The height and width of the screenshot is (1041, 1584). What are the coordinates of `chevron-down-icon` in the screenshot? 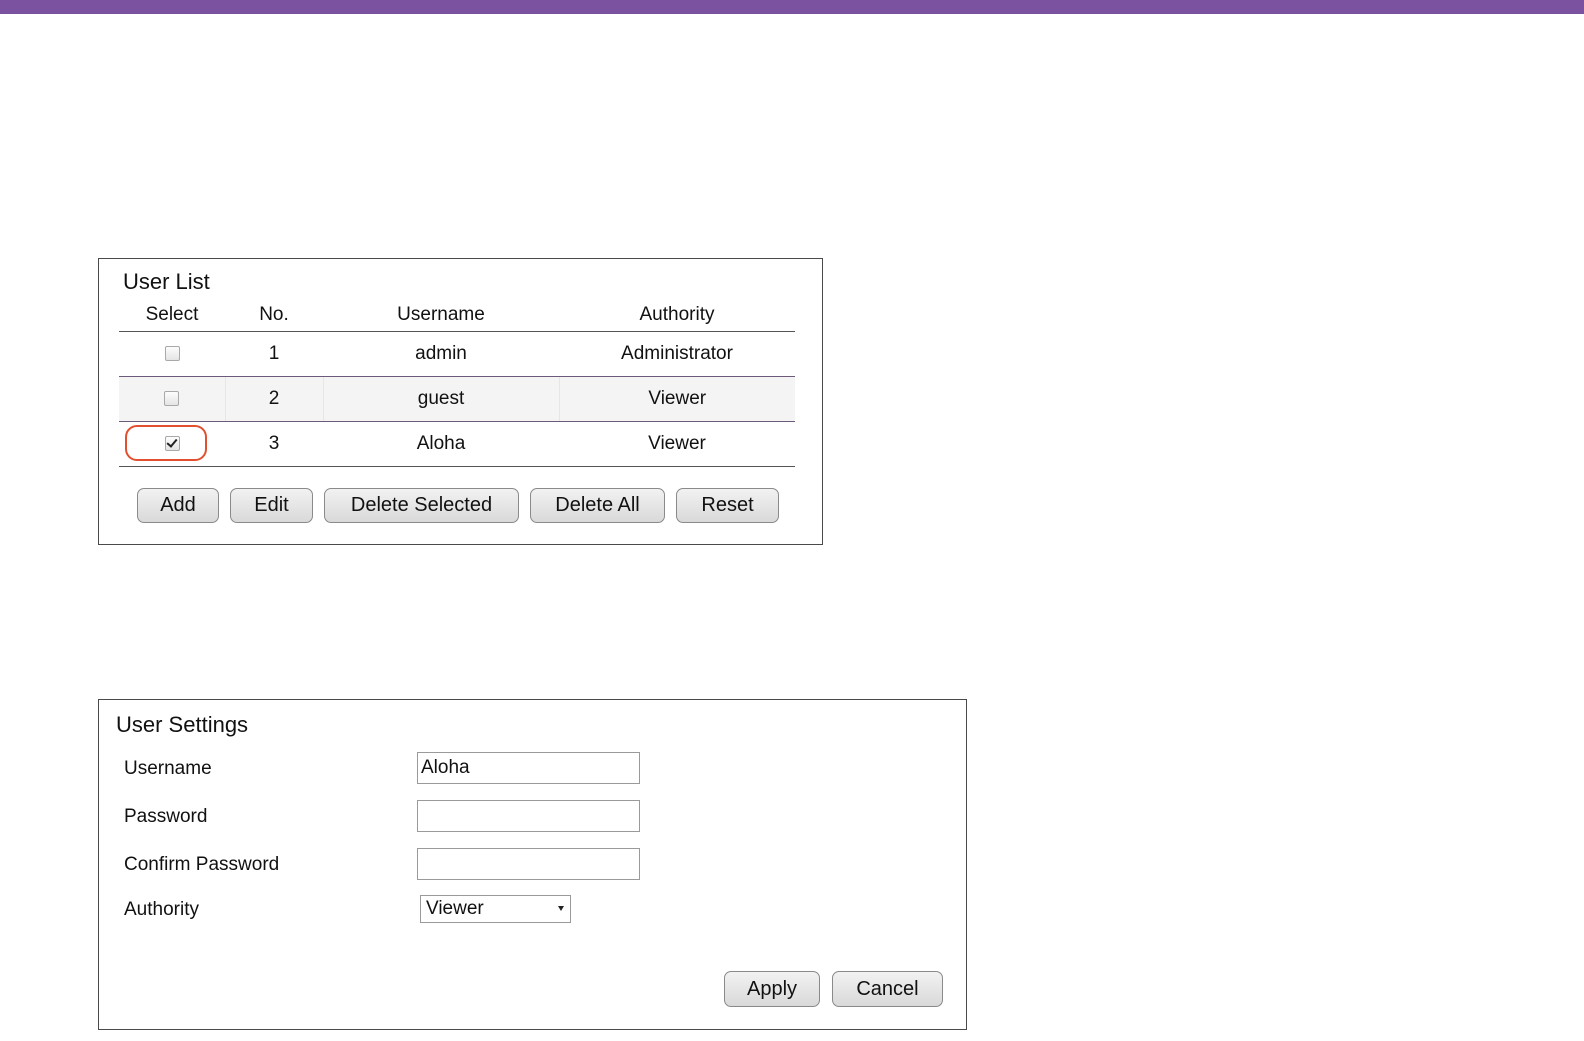 It's located at (561, 908).